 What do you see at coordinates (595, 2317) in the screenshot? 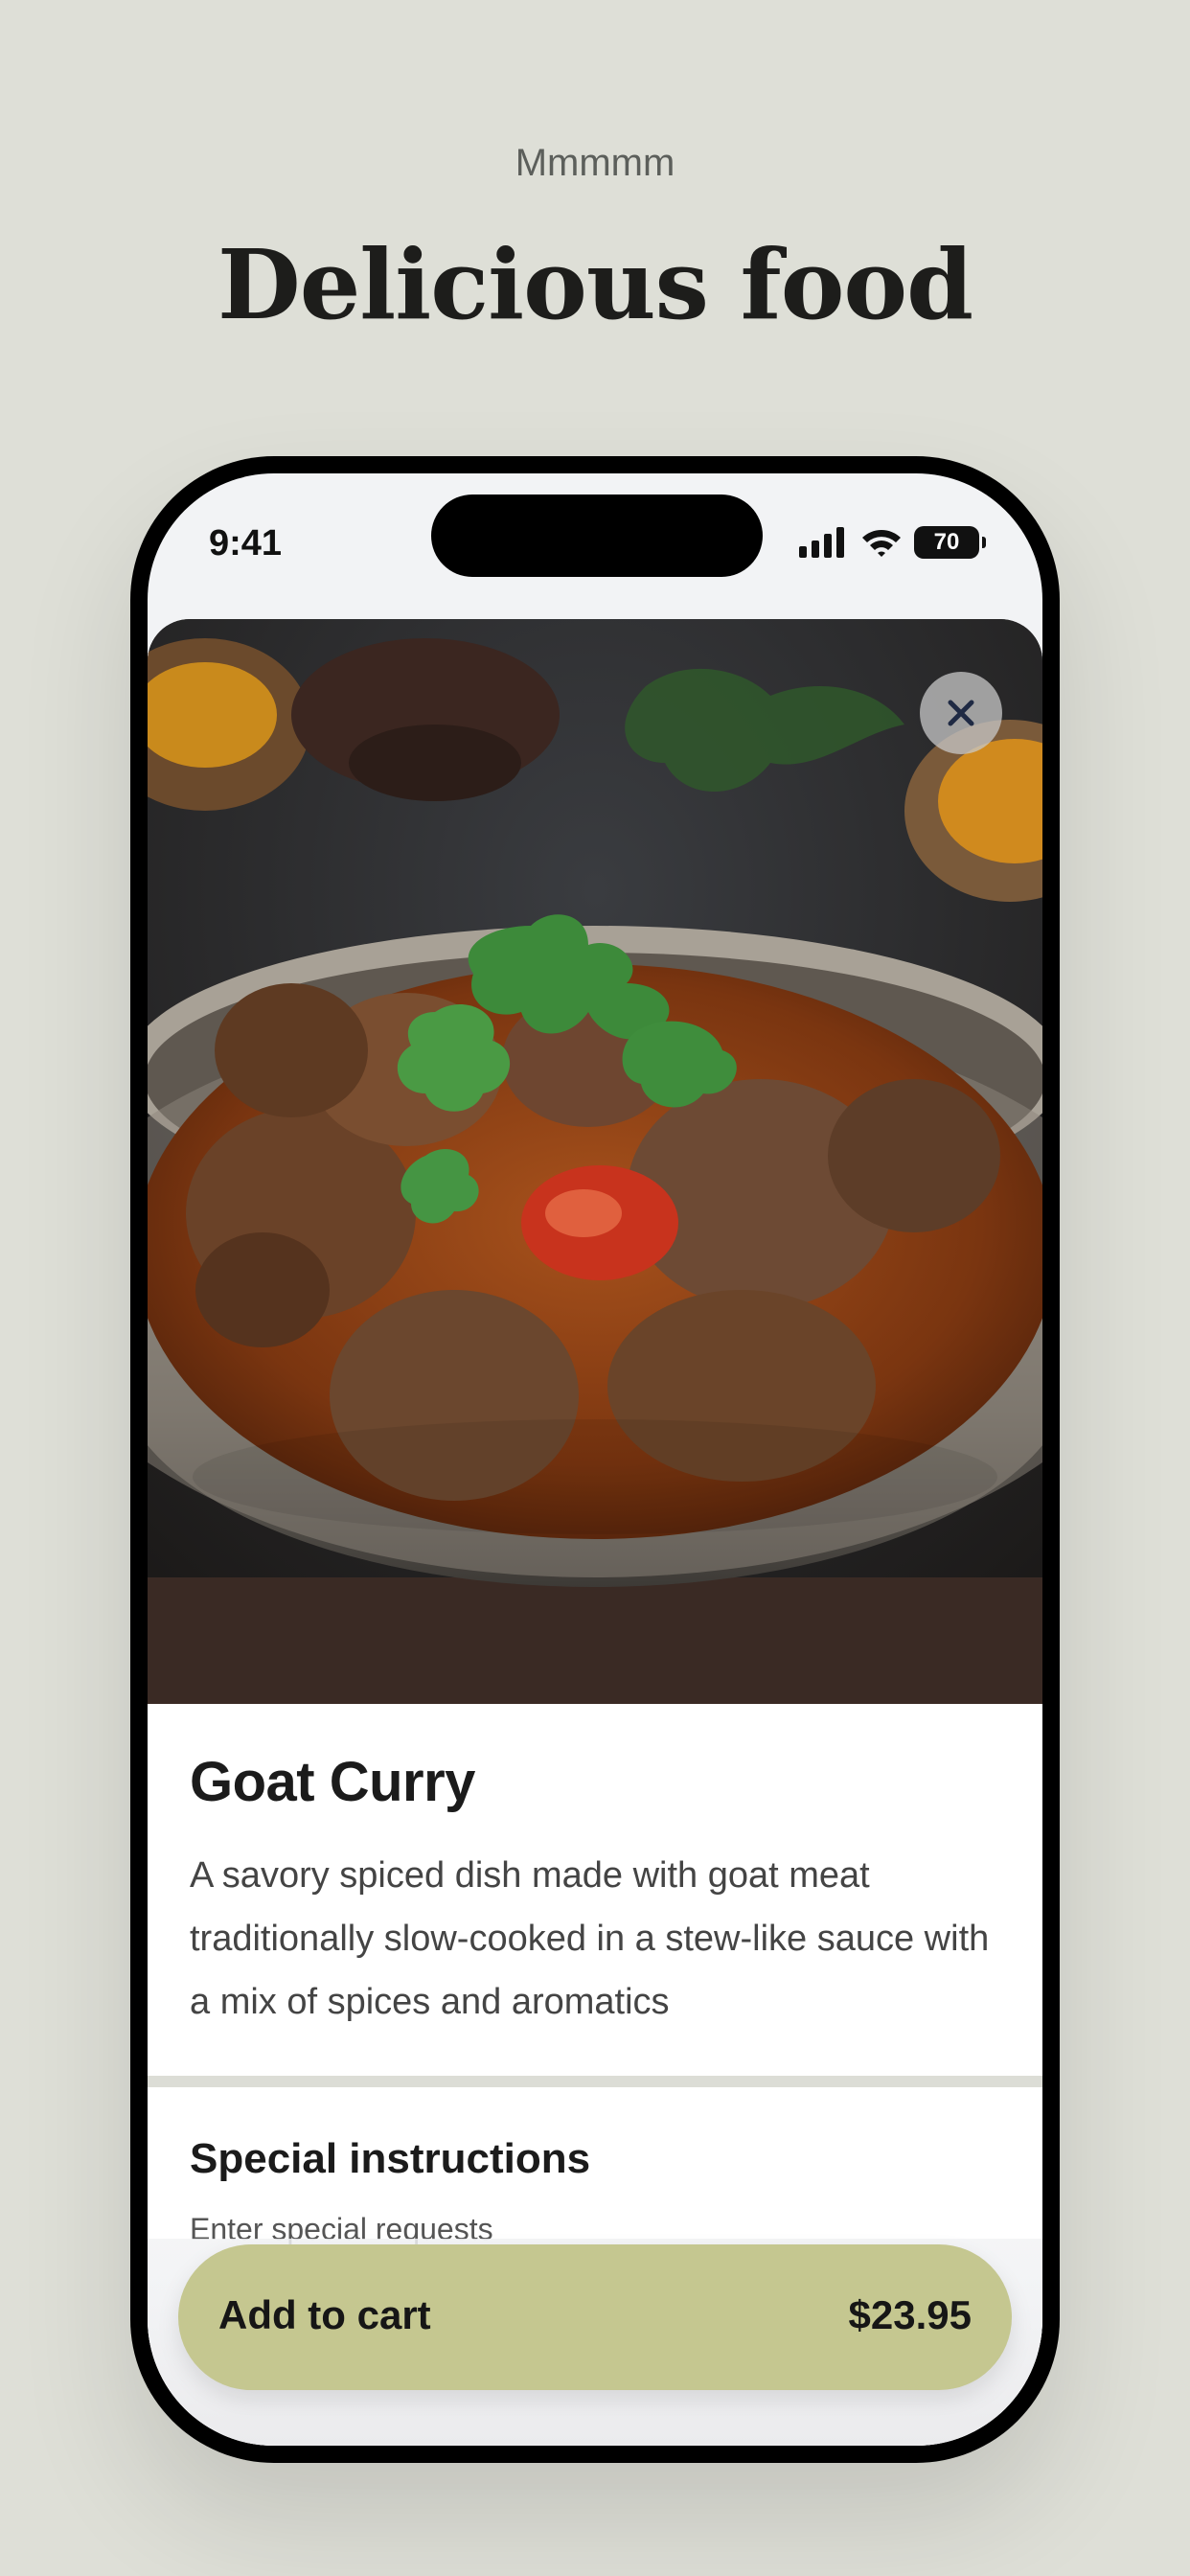
I see `add-to-cart-button: Add to cart $23.95` at bounding box center [595, 2317].